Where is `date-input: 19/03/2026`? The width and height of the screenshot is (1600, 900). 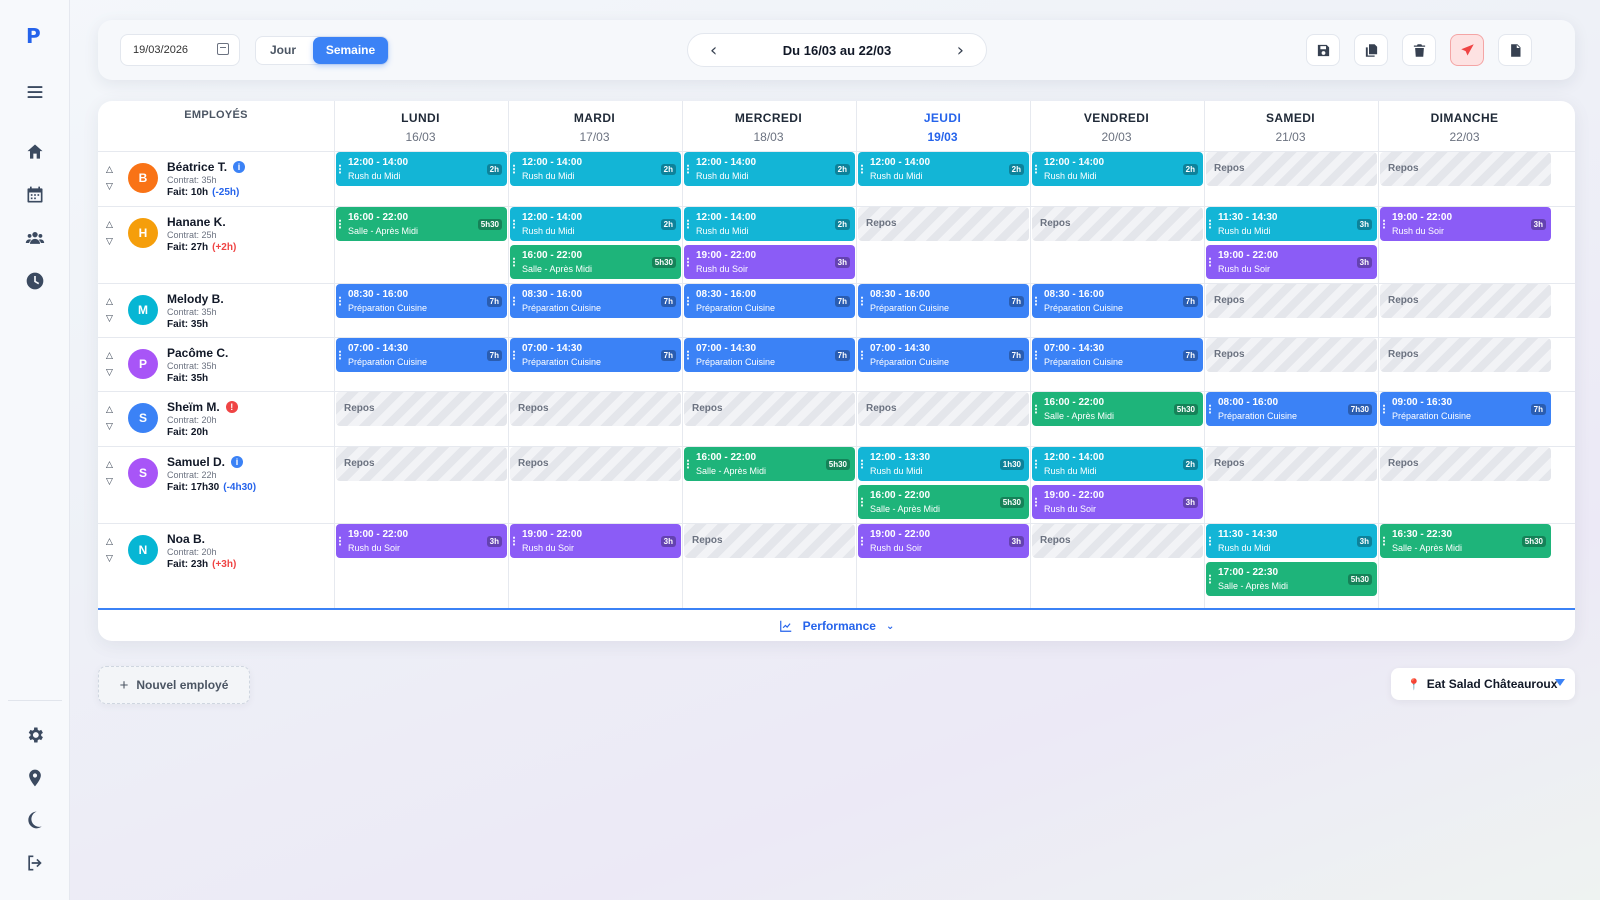
date-input: 19/03/2026 is located at coordinates (180, 50).